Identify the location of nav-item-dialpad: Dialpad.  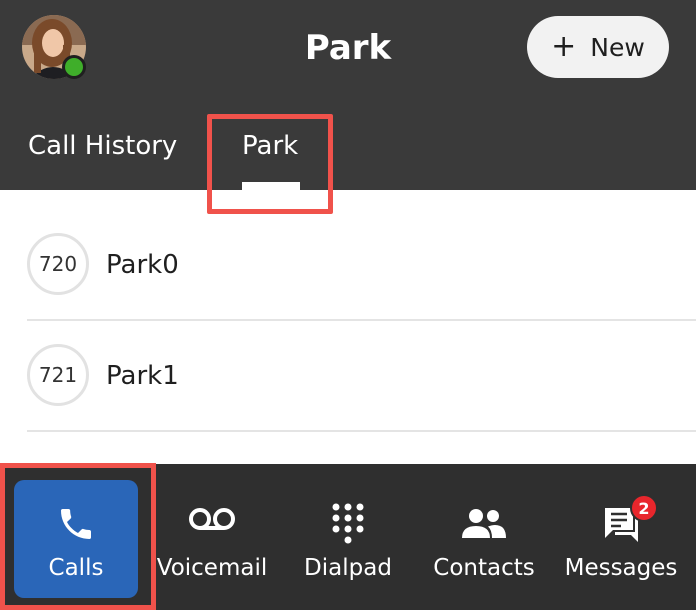
(348, 537).